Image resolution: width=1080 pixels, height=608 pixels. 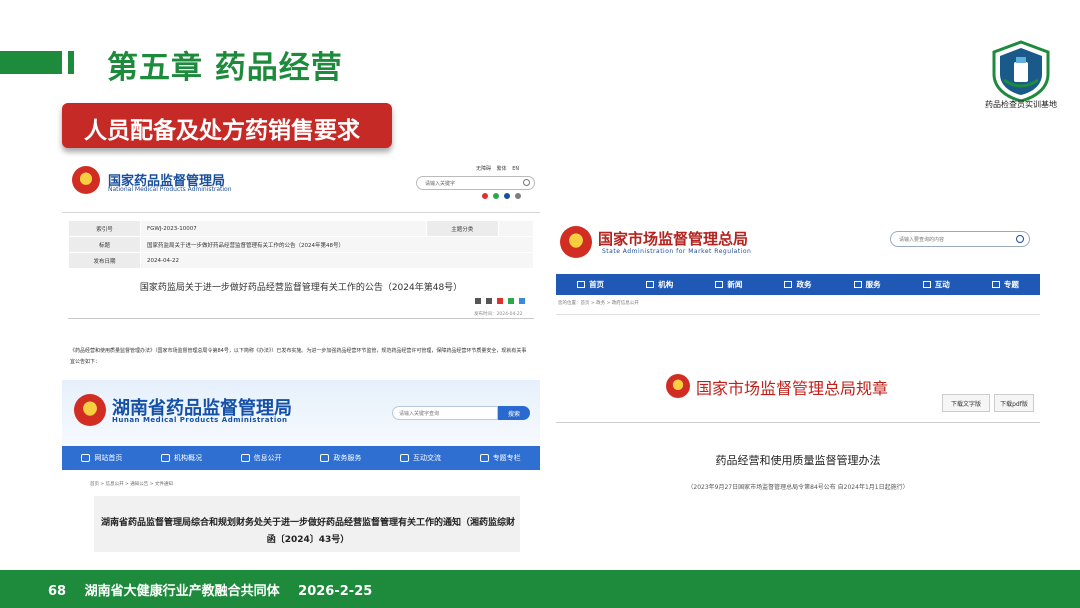 I want to click on wechat-icon, so click(x=495, y=196).